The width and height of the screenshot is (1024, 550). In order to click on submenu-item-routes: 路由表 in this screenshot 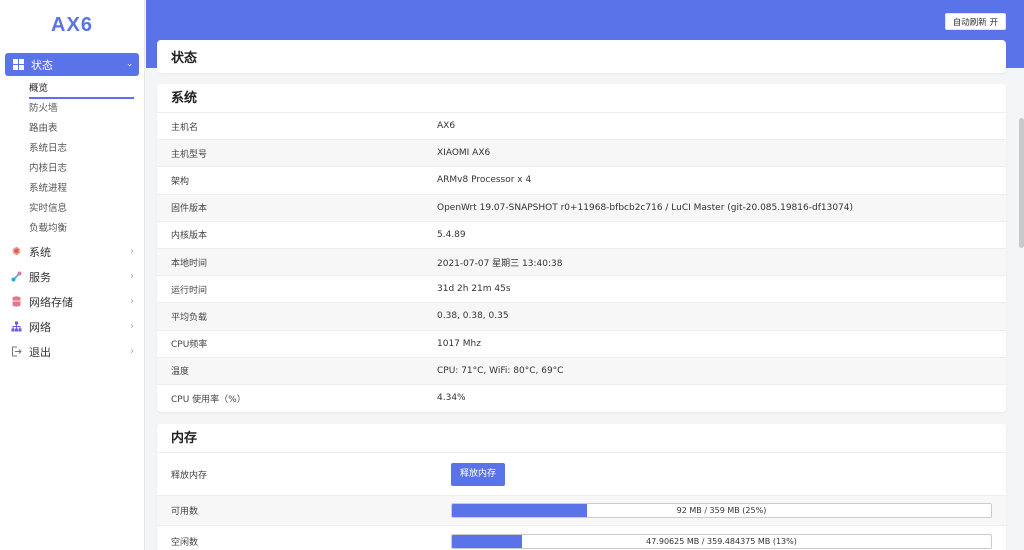, I will do `click(72, 129)`.